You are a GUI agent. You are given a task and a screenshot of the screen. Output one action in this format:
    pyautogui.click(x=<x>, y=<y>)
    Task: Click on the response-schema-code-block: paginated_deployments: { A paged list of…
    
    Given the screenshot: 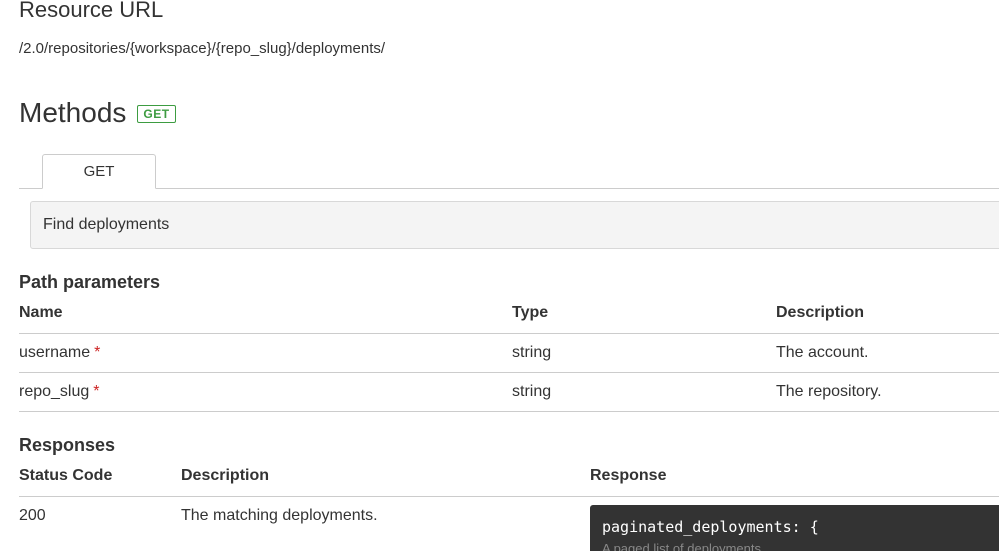 What is the action you would take?
    pyautogui.click(x=794, y=528)
    